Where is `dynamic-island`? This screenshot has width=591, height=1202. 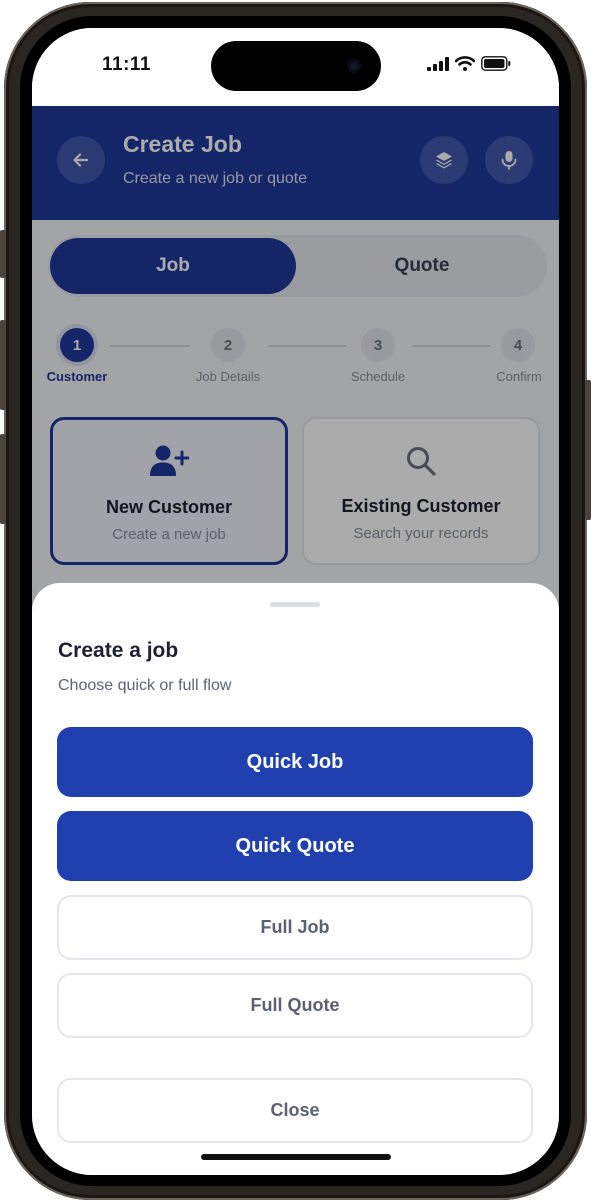 dynamic-island is located at coordinates (296, 66).